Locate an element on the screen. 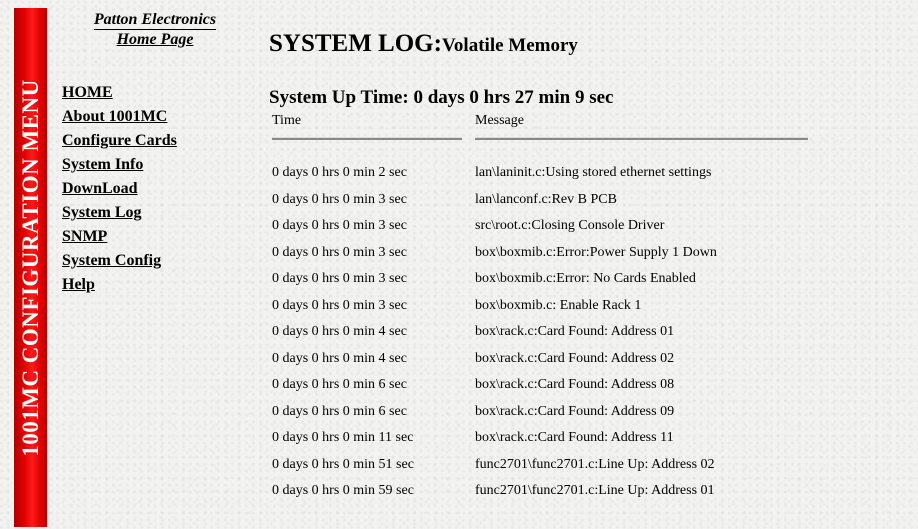  log-message: box\rack.c:Card Found: Address 09 is located at coordinates (575, 411).